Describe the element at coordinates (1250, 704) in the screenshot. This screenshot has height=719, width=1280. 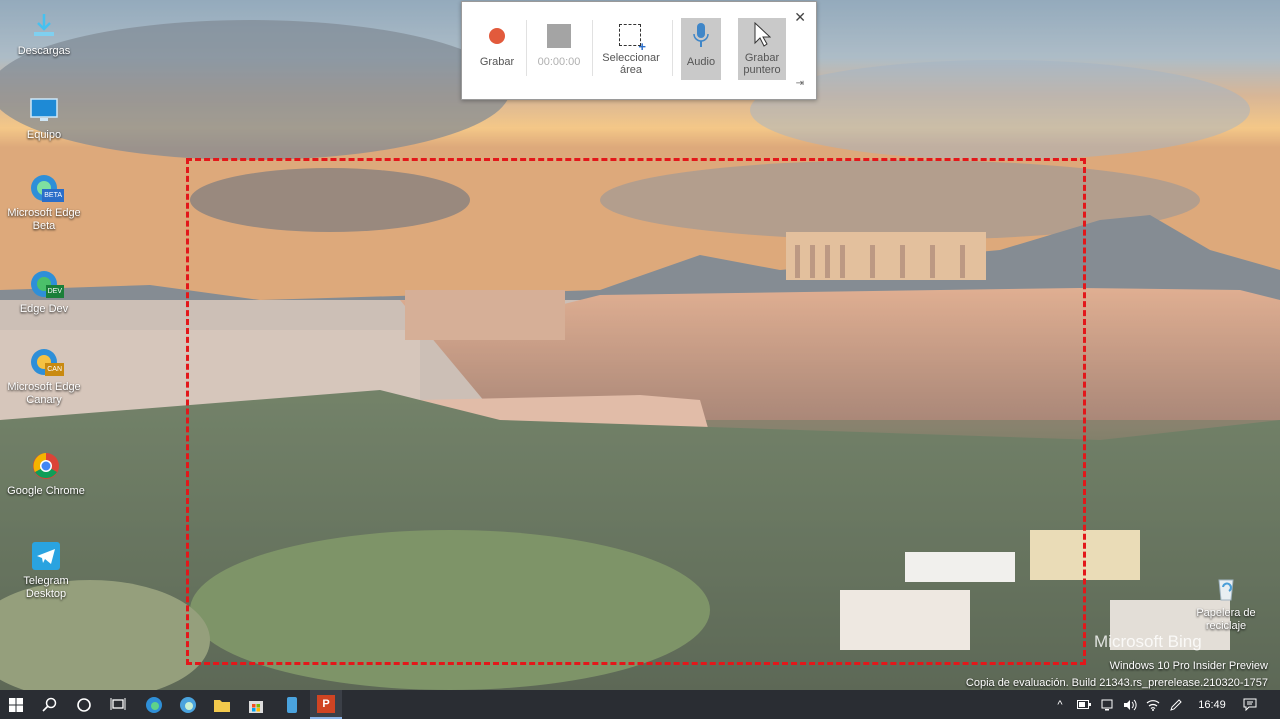
I see `notifications-icon` at that location.